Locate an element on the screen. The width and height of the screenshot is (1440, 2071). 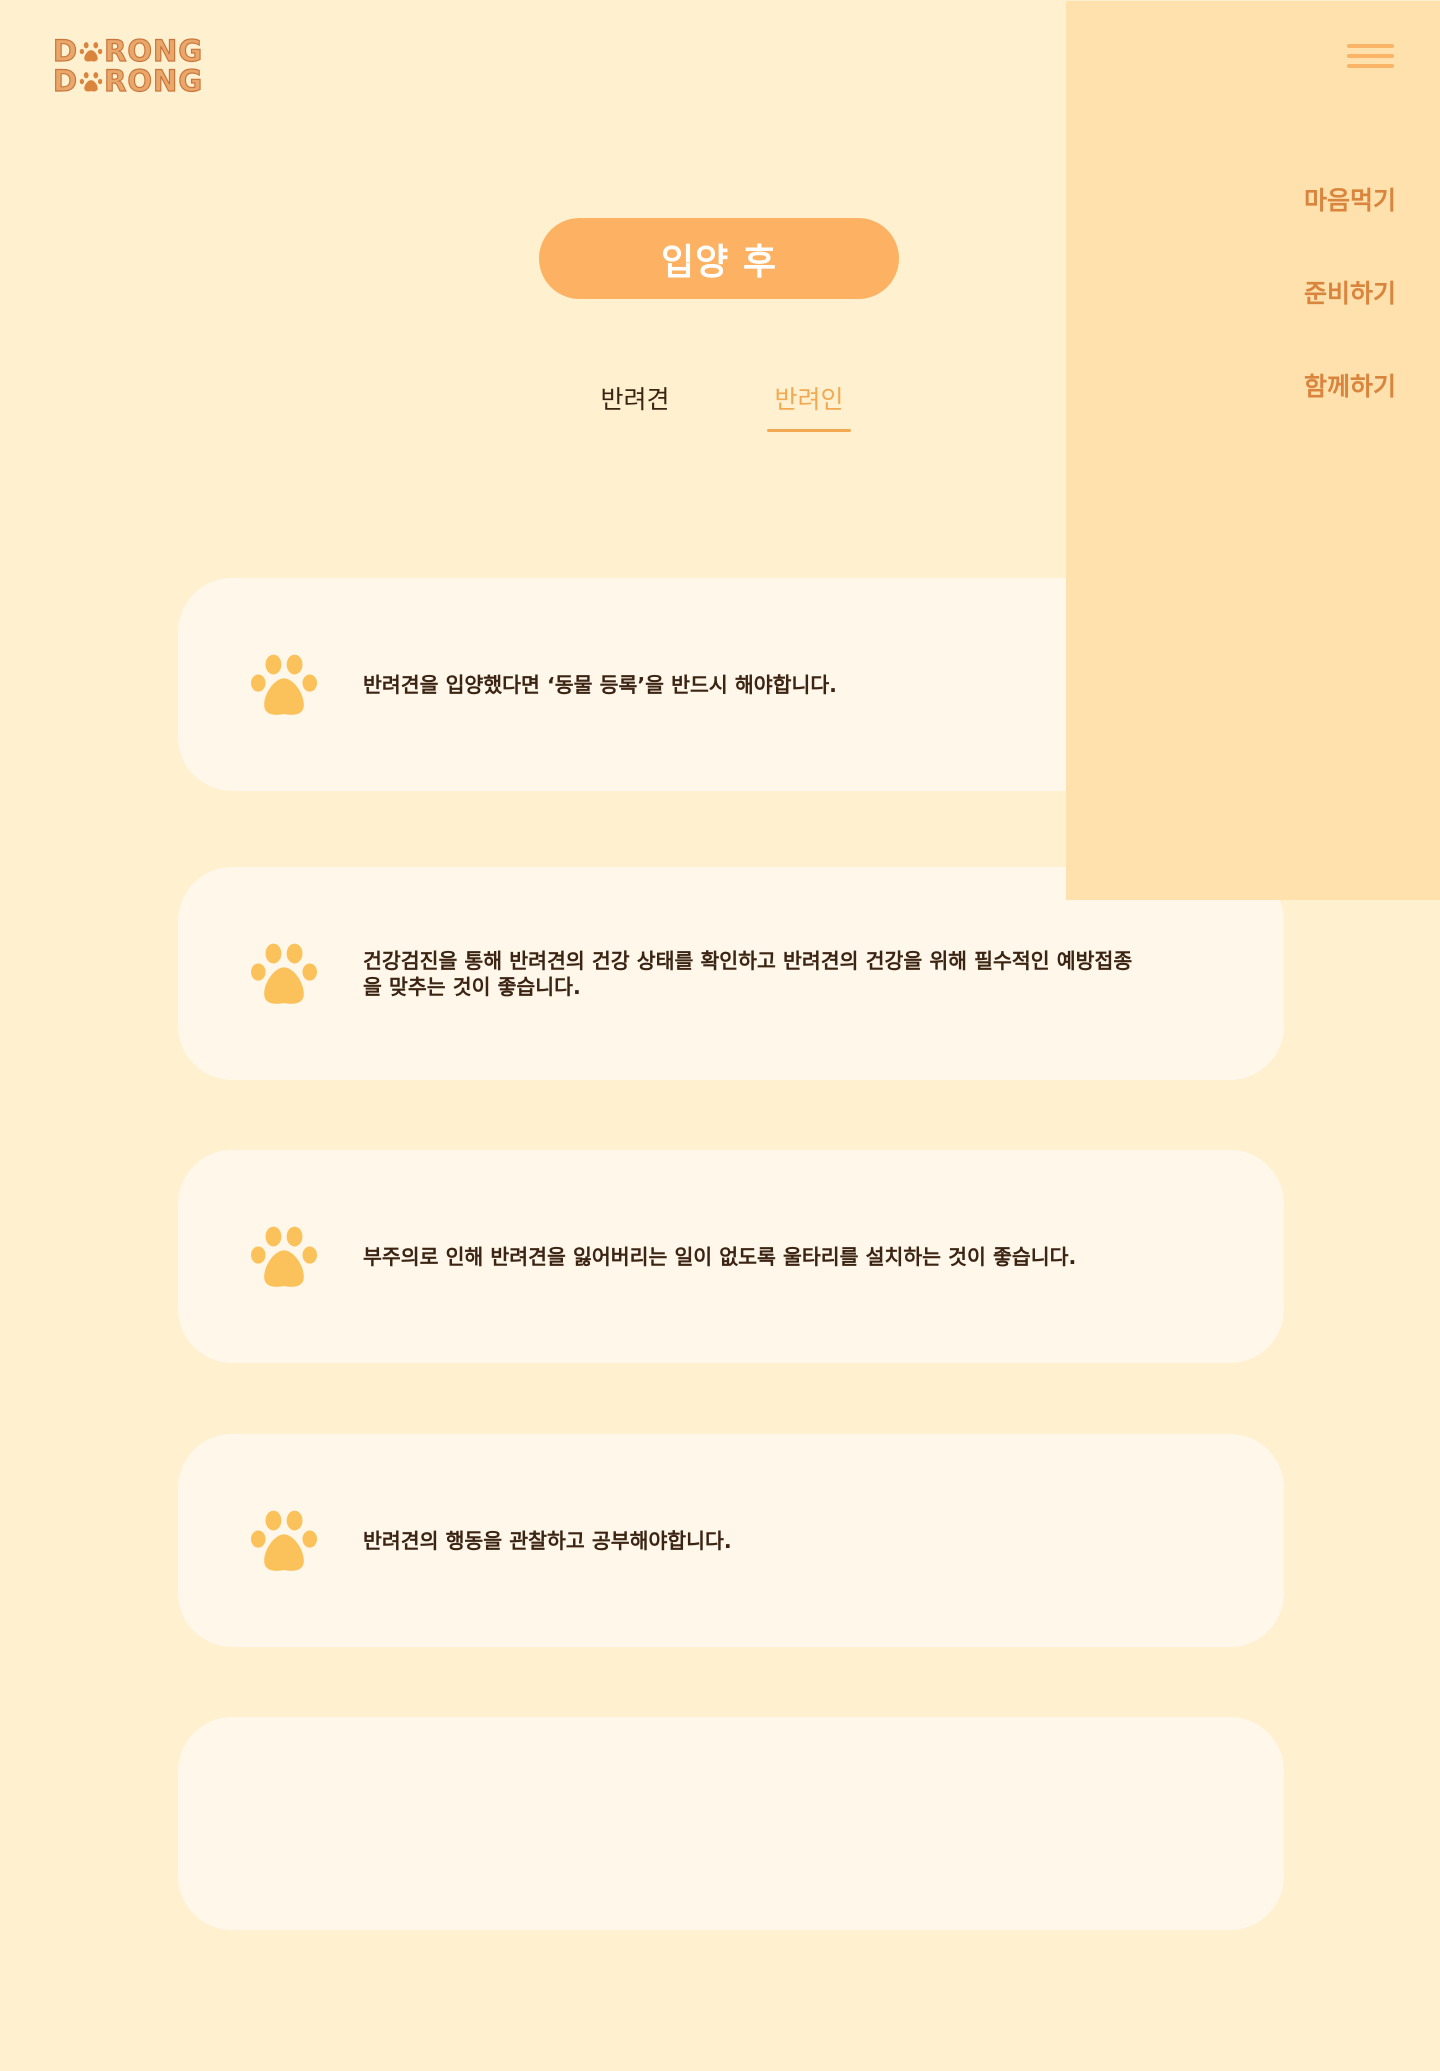
tab-owner: 반려인 is located at coordinates (809, 400).